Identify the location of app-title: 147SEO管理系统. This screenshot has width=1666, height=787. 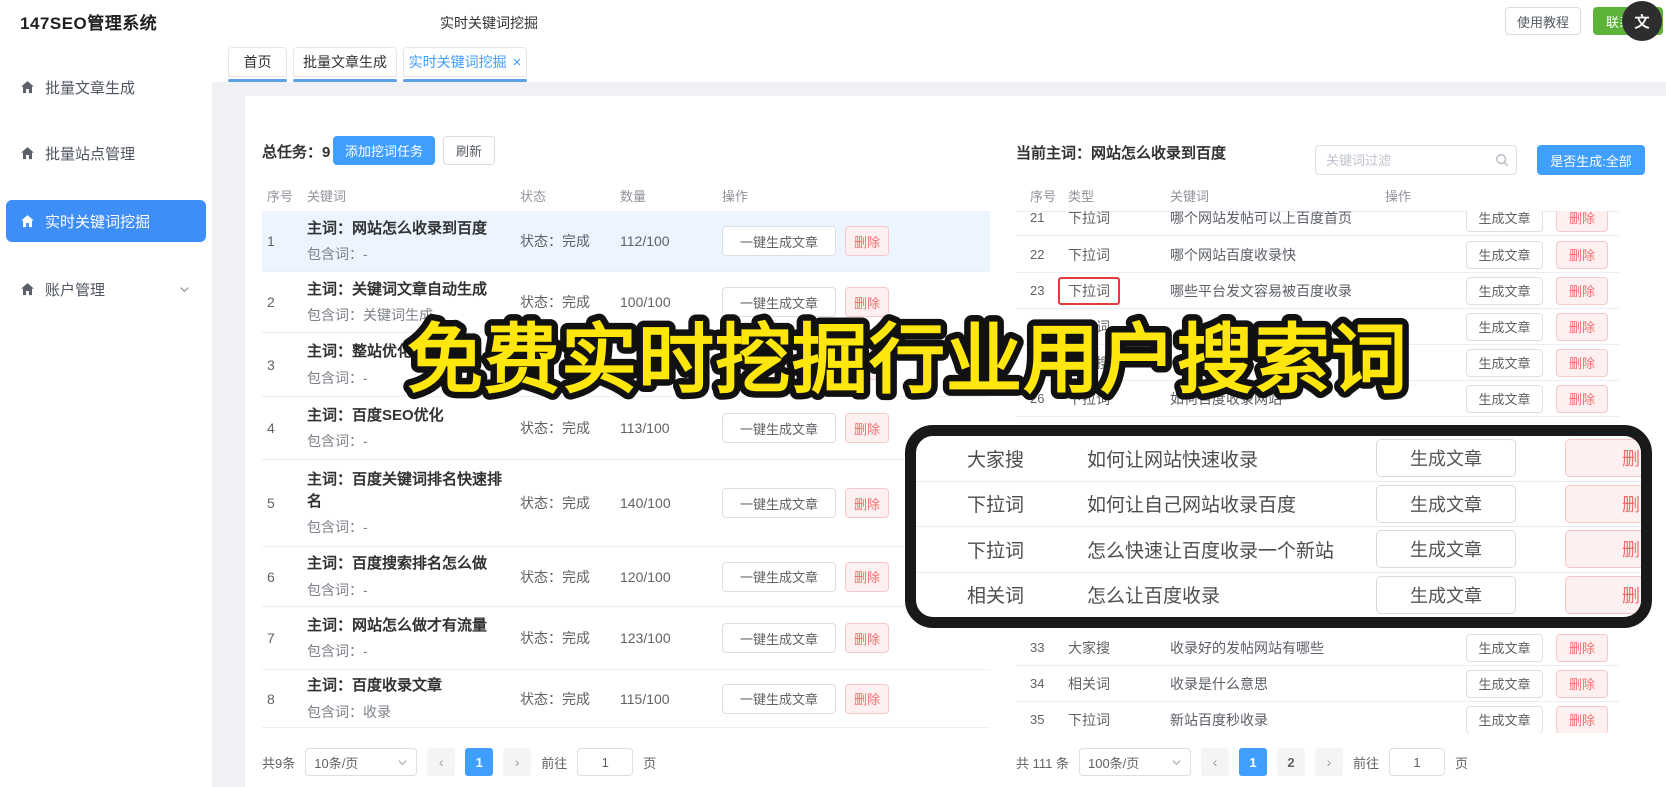
(89, 23).